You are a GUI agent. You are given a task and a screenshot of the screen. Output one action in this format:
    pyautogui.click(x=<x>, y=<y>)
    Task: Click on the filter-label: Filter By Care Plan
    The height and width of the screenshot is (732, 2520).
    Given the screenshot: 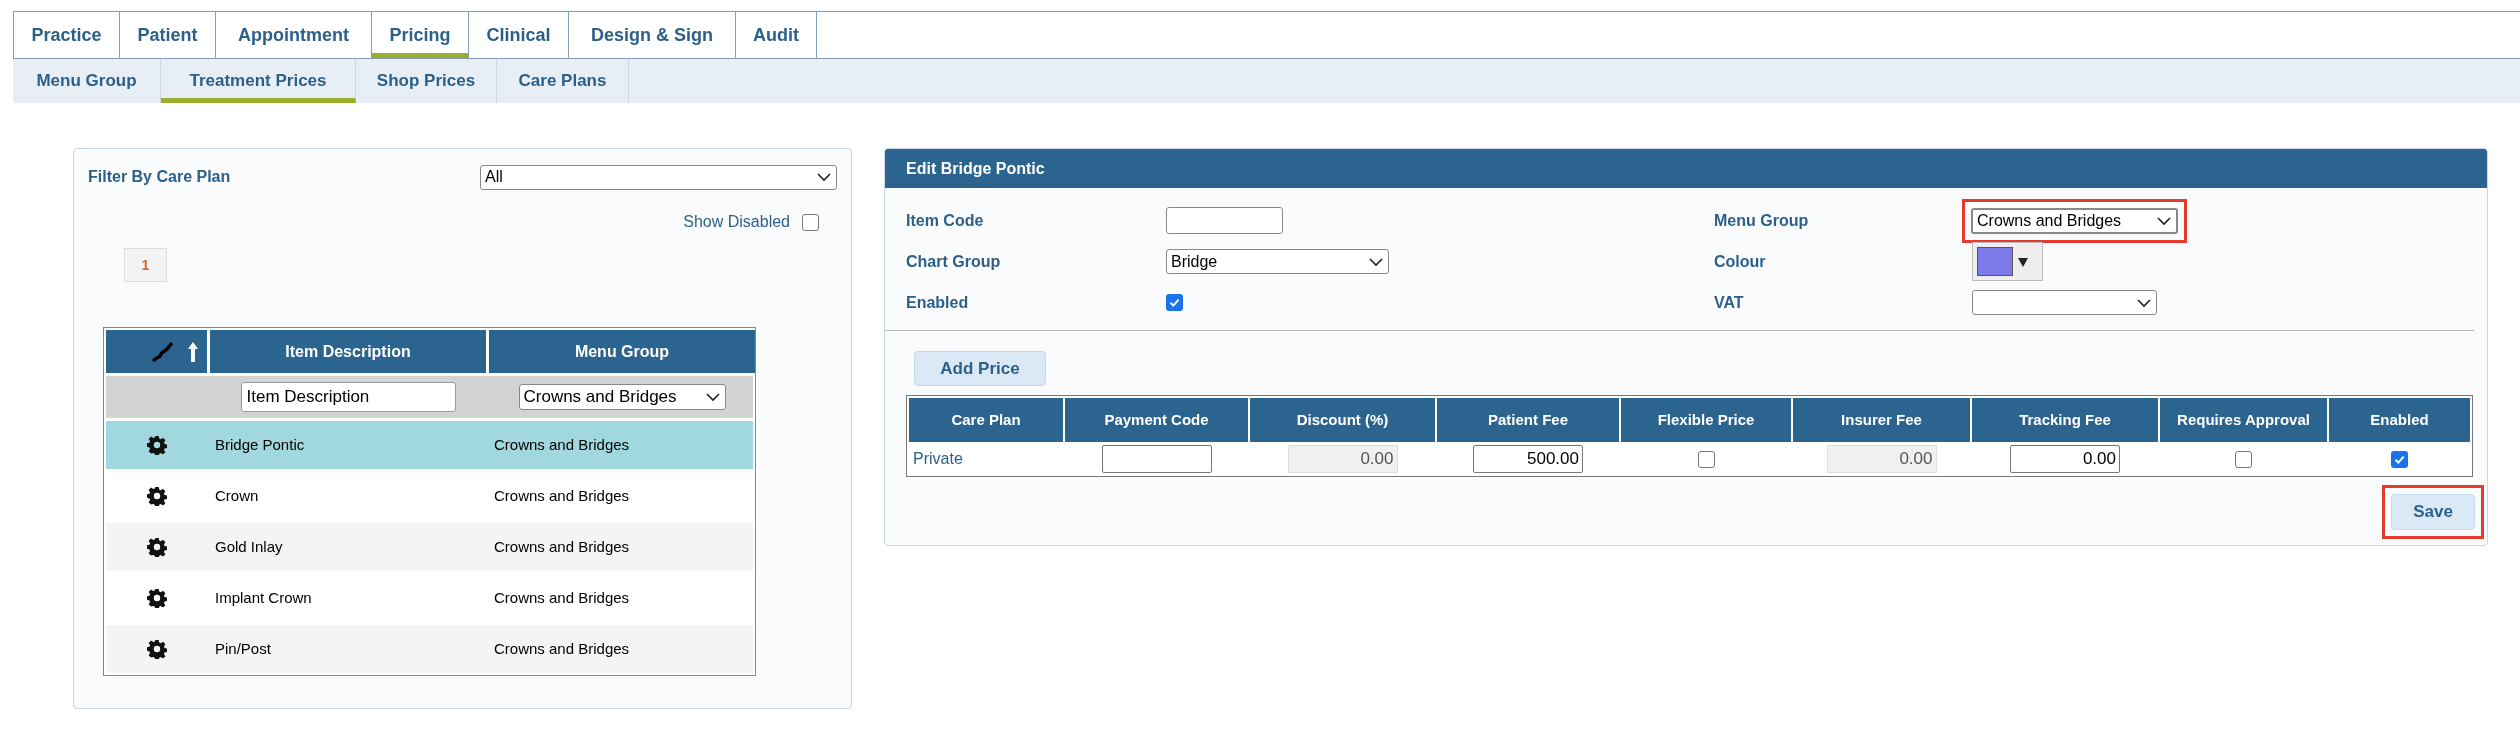 What is the action you would take?
    pyautogui.click(x=159, y=177)
    